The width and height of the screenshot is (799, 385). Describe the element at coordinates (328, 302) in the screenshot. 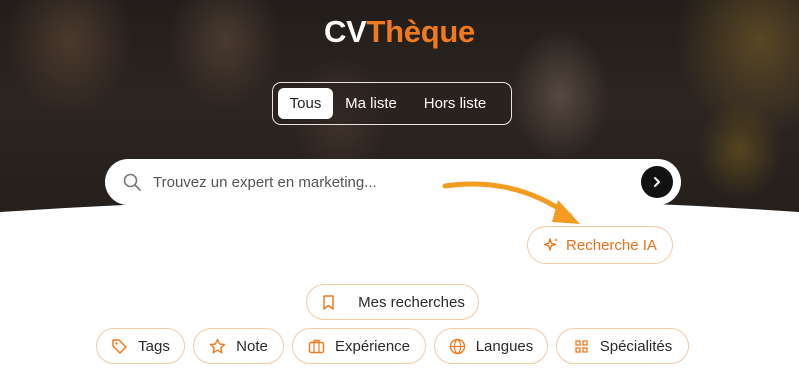

I see `bookmark-icon` at that location.